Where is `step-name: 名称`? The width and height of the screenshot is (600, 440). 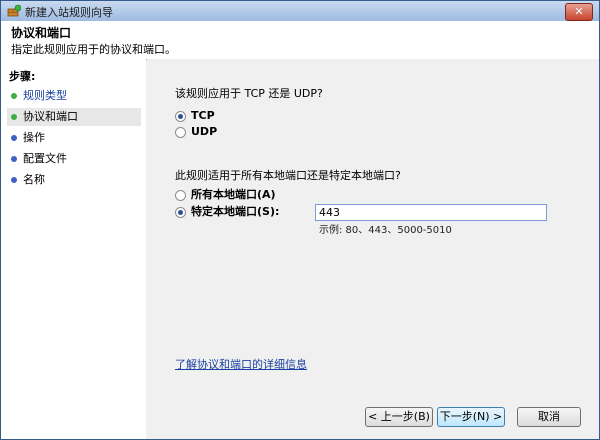
step-name: 名称 is located at coordinates (74, 180).